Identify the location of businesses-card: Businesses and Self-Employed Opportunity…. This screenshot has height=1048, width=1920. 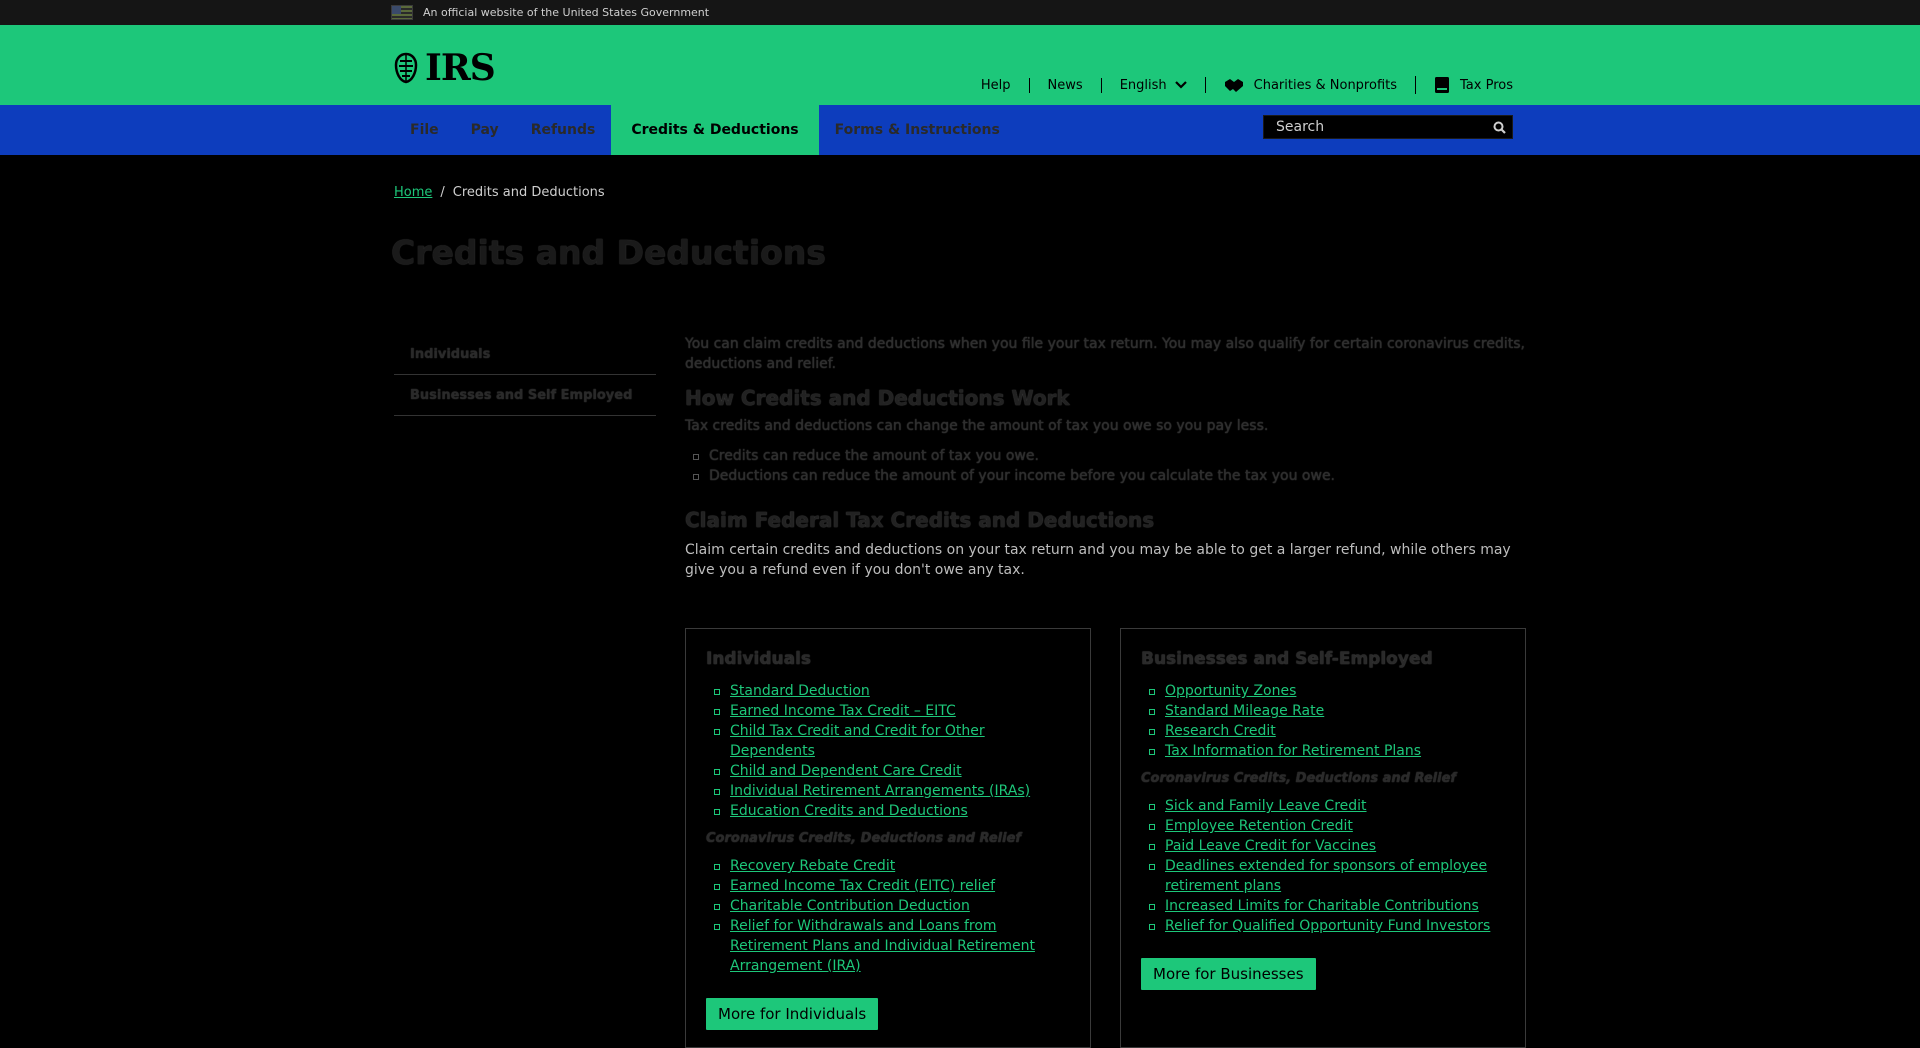
(1323, 838).